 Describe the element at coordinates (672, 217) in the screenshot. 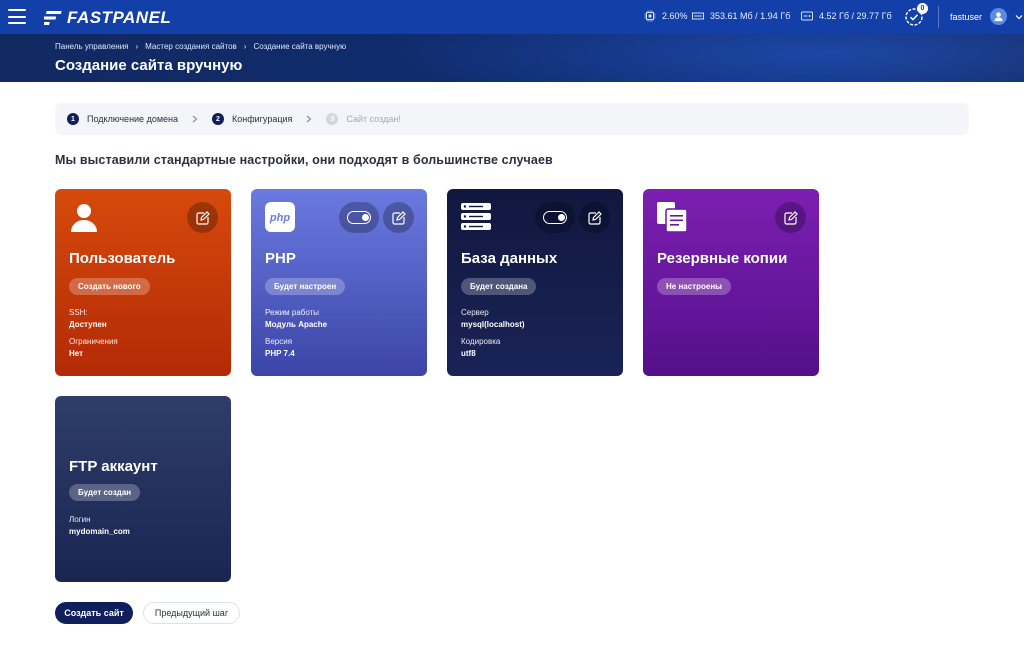

I see `documents-icon` at that location.